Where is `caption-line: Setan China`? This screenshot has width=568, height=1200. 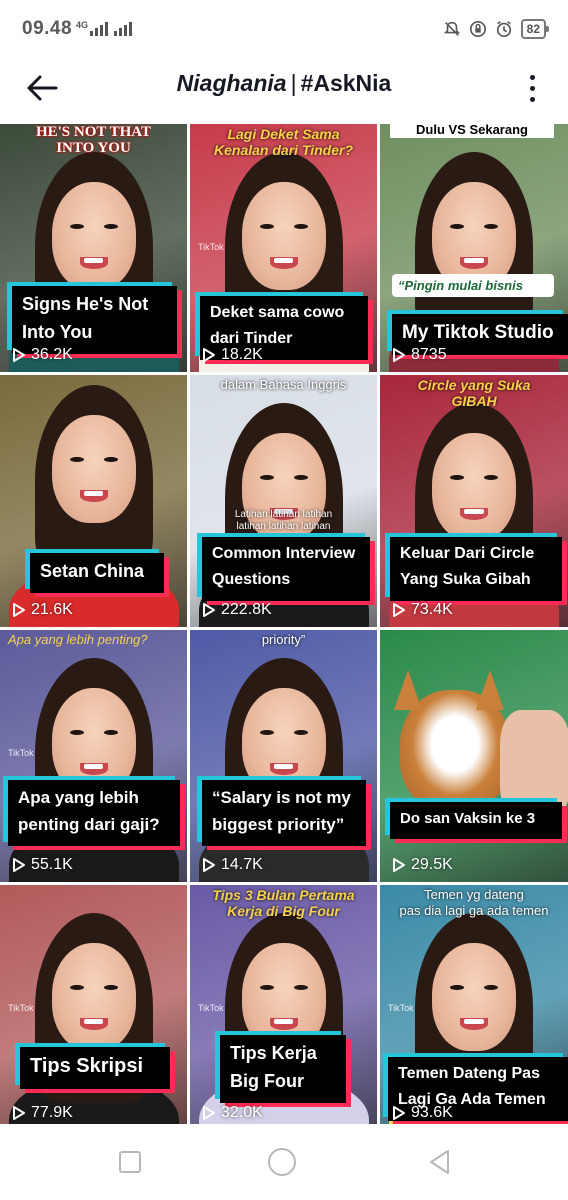
caption-line: Setan China is located at coordinates (92, 571).